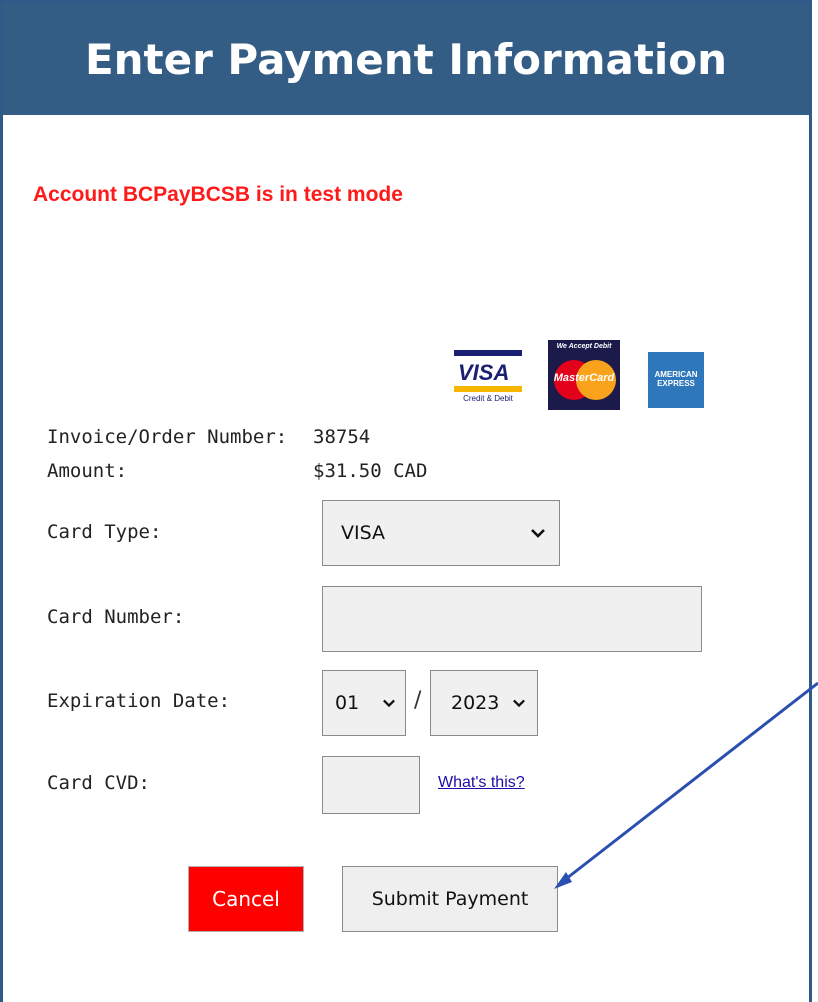 The width and height of the screenshot is (818, 1002). What do you see at coordinates (246, 899) in the screenshot?
I see `cancel-button: Cancel` at bounding box center [246, 899].